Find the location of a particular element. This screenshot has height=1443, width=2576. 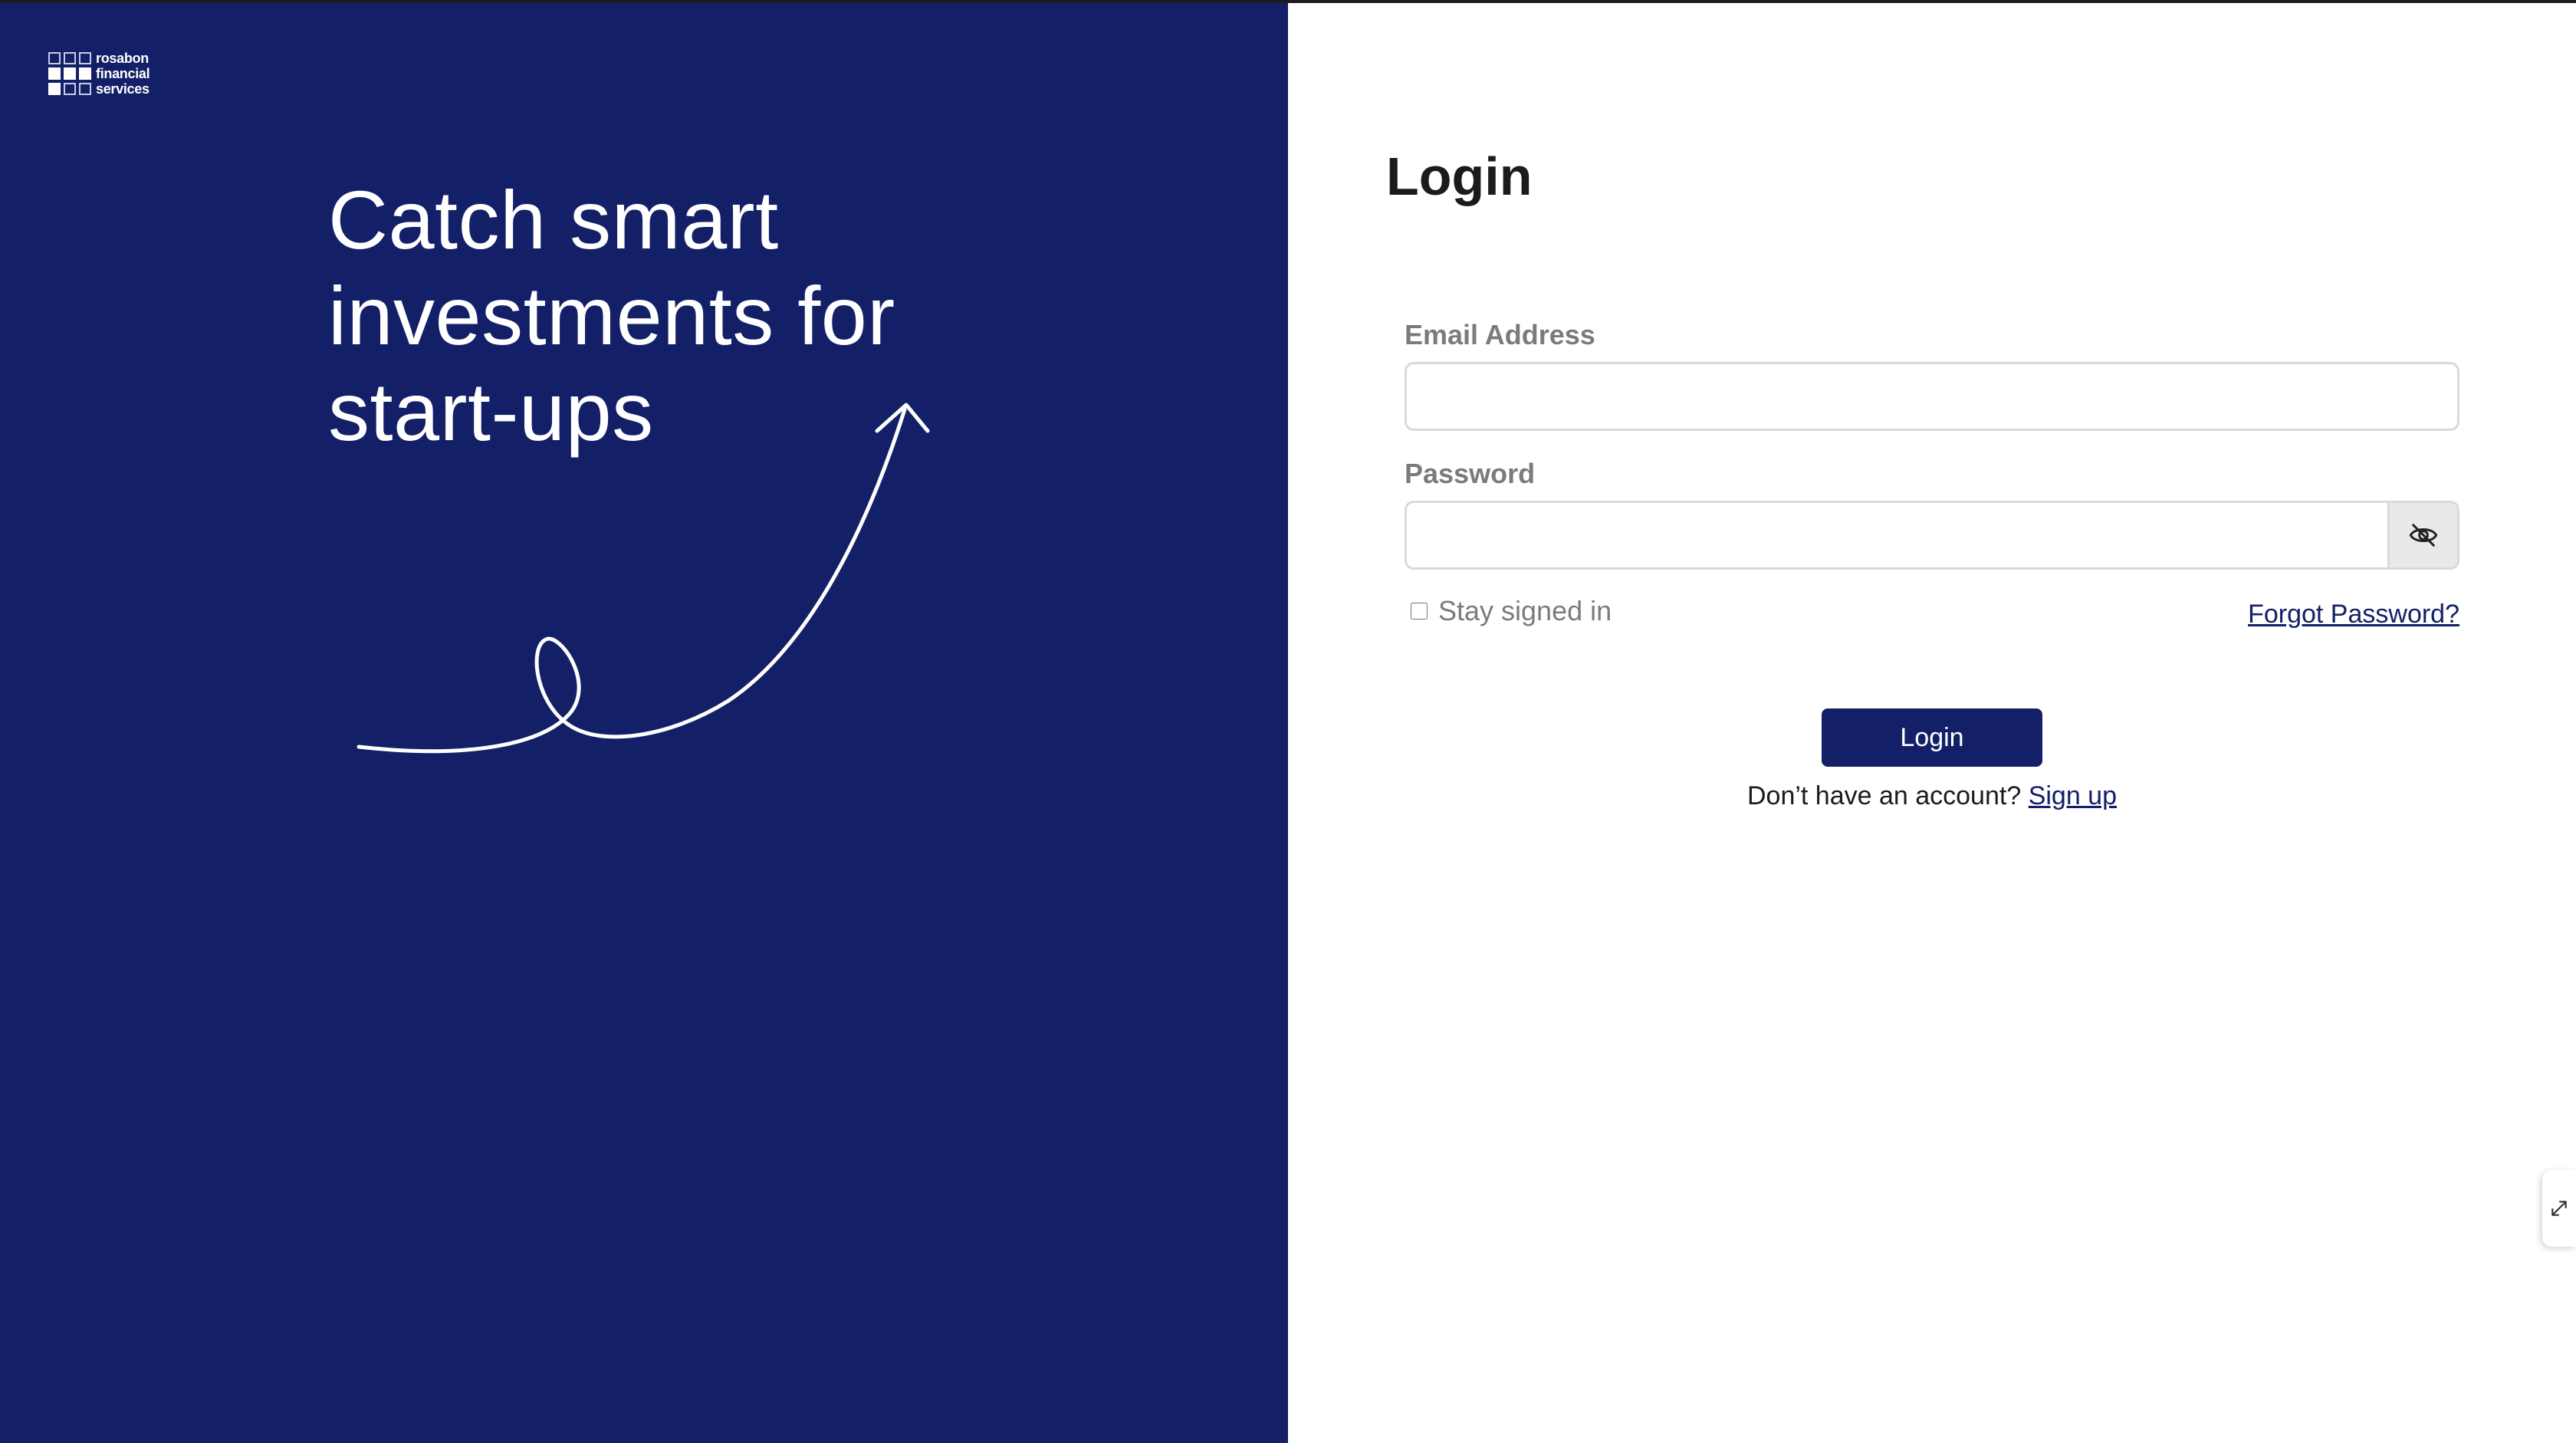

signup-prompt-line: Don’t have an account? Sign up is located at coordinates (1932, 796).